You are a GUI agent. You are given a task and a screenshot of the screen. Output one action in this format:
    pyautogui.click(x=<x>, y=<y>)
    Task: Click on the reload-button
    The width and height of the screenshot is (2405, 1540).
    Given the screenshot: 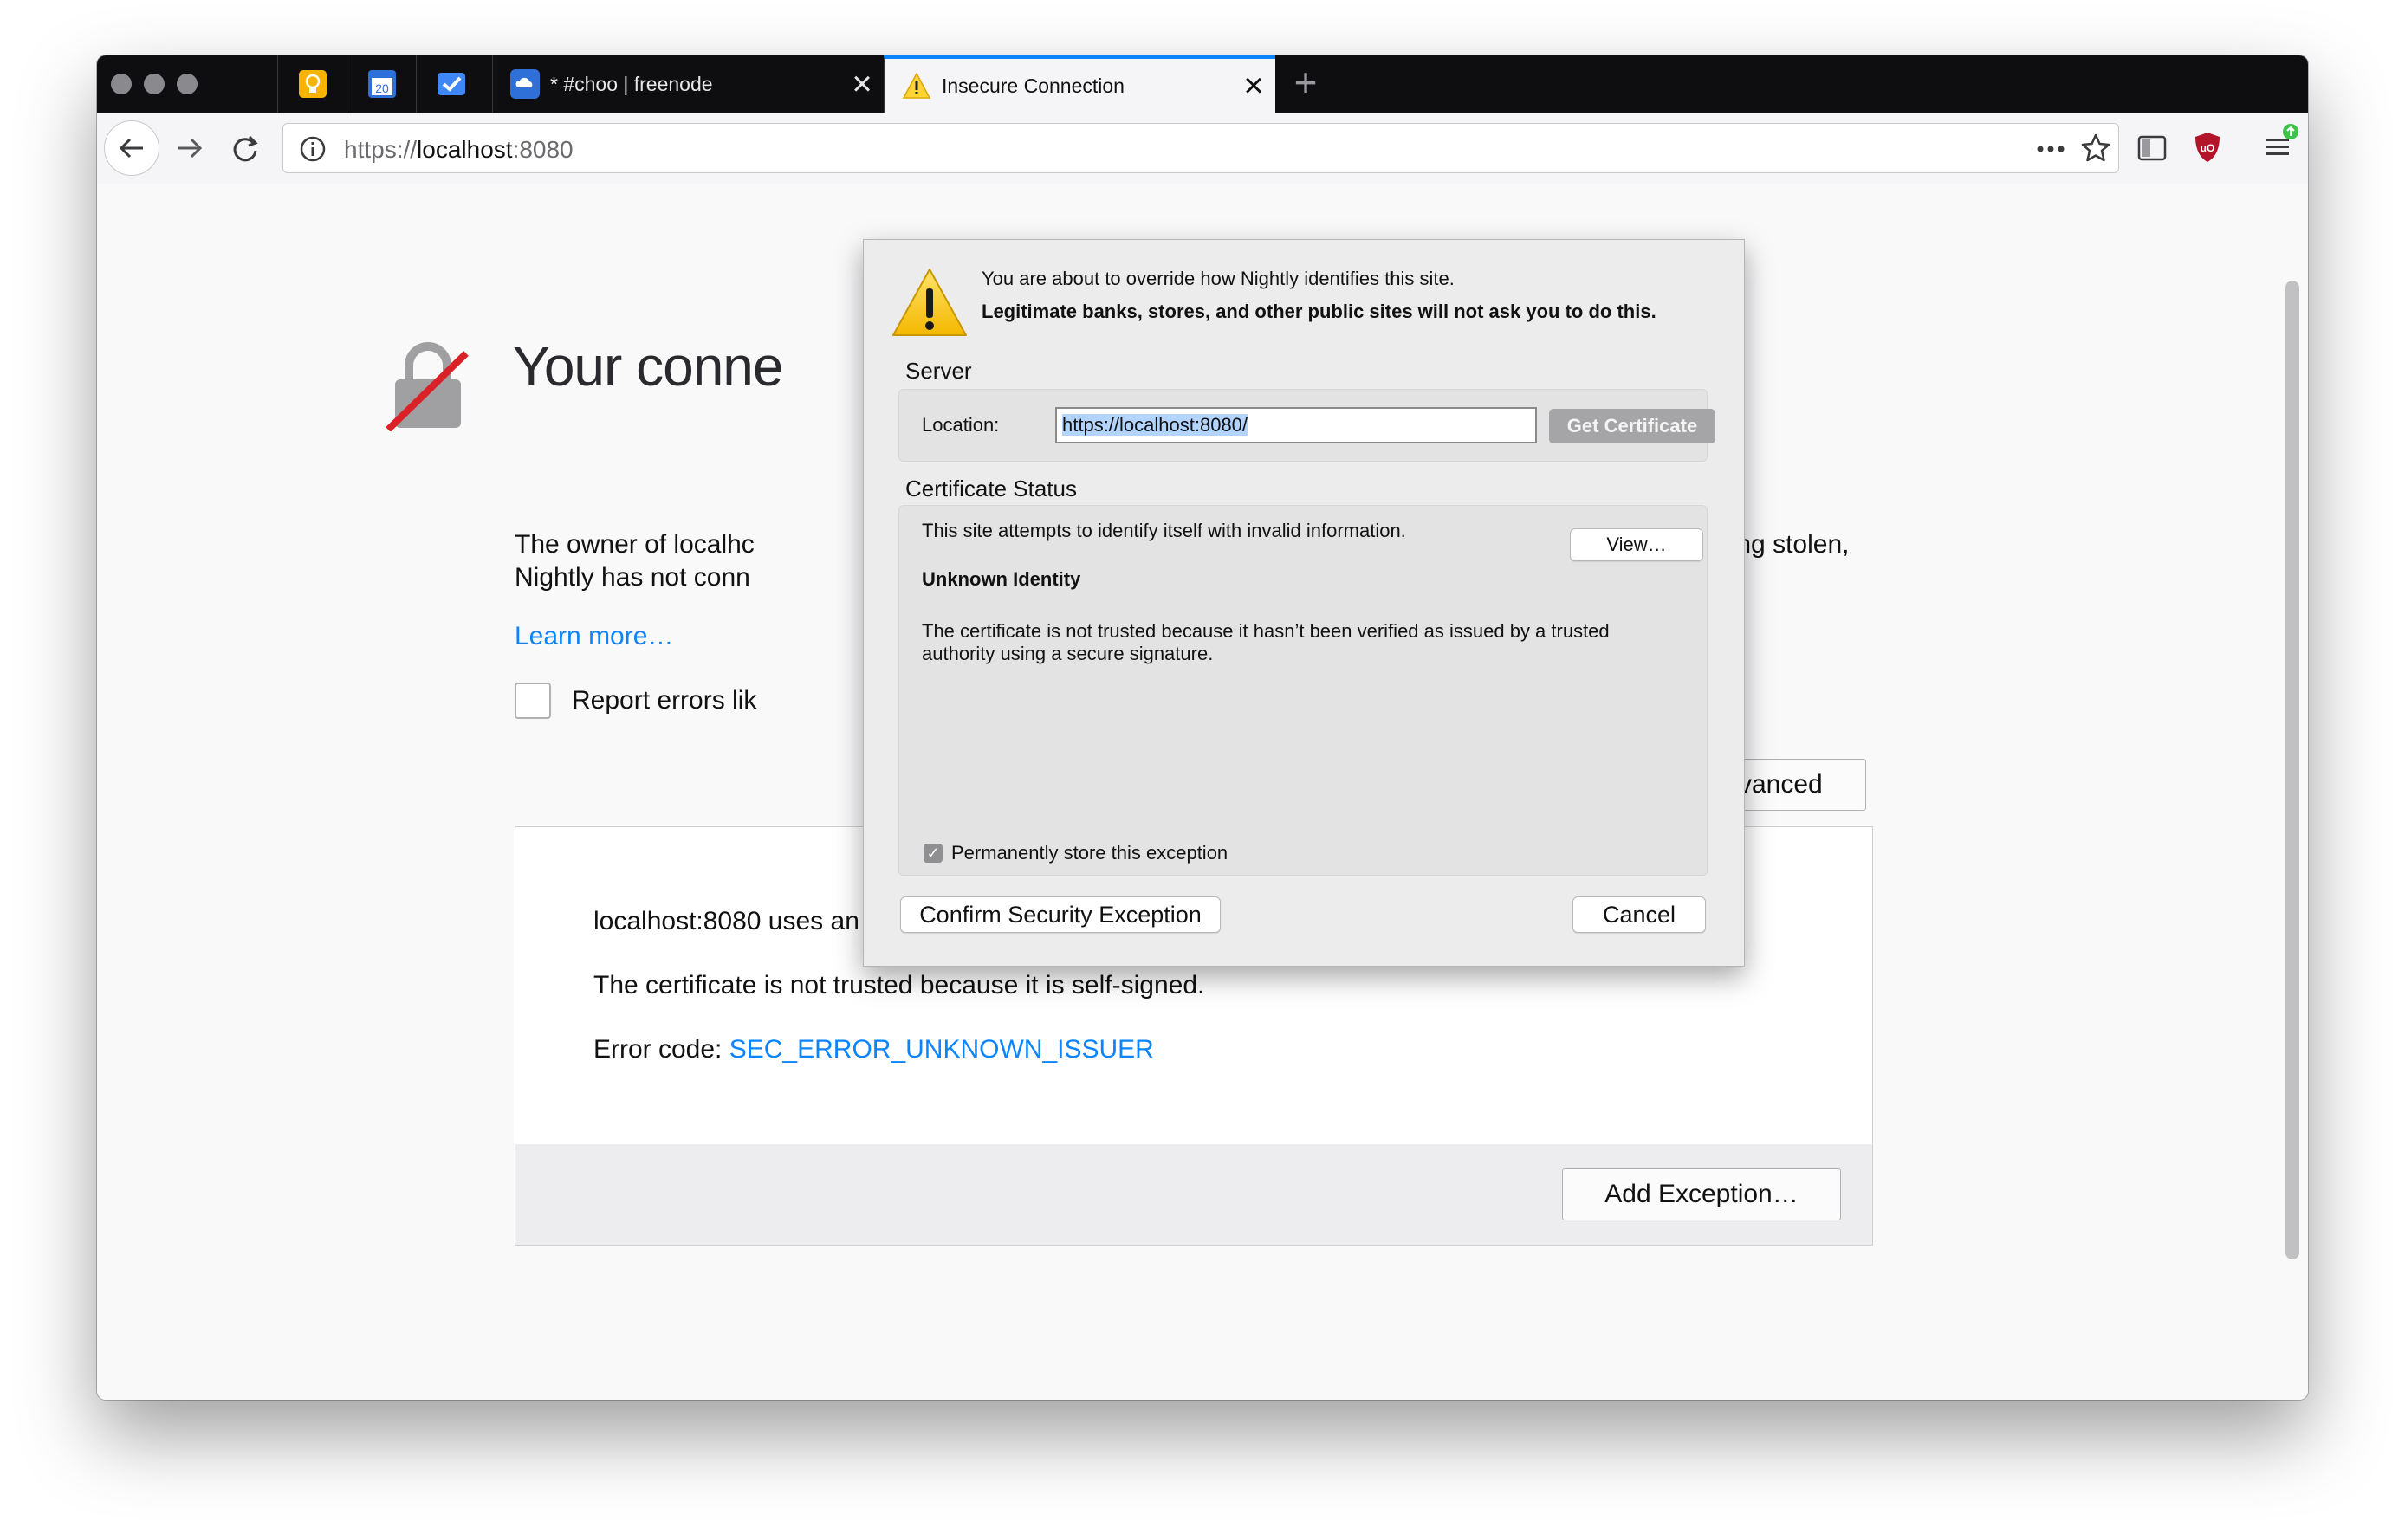 What is the action you would take?
    pyautogui.click(x=245, y=148)
    